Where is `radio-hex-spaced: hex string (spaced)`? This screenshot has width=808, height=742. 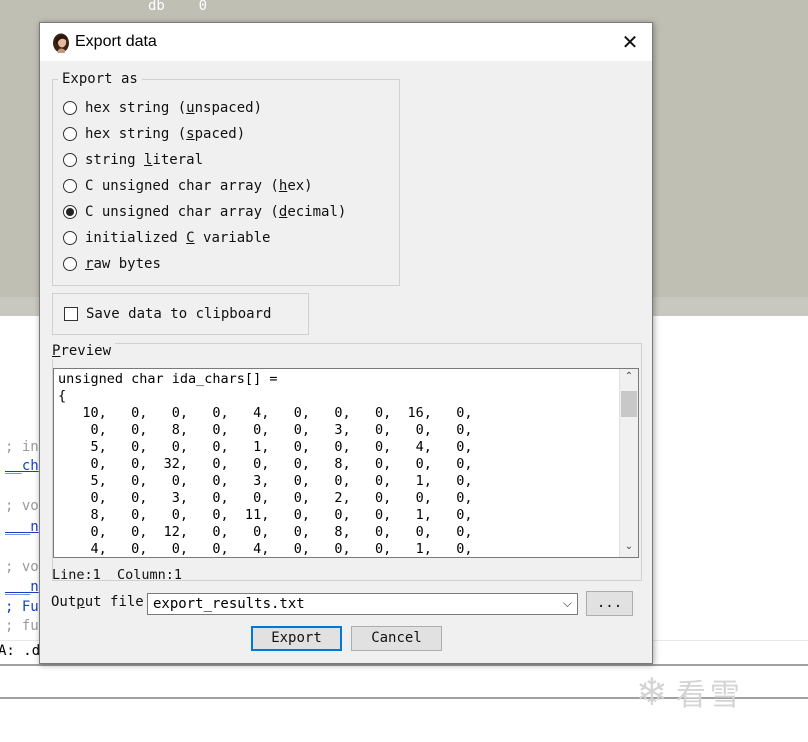
radio-hex-spaced: hex string (spaced) is located at coordinates (154, 134).